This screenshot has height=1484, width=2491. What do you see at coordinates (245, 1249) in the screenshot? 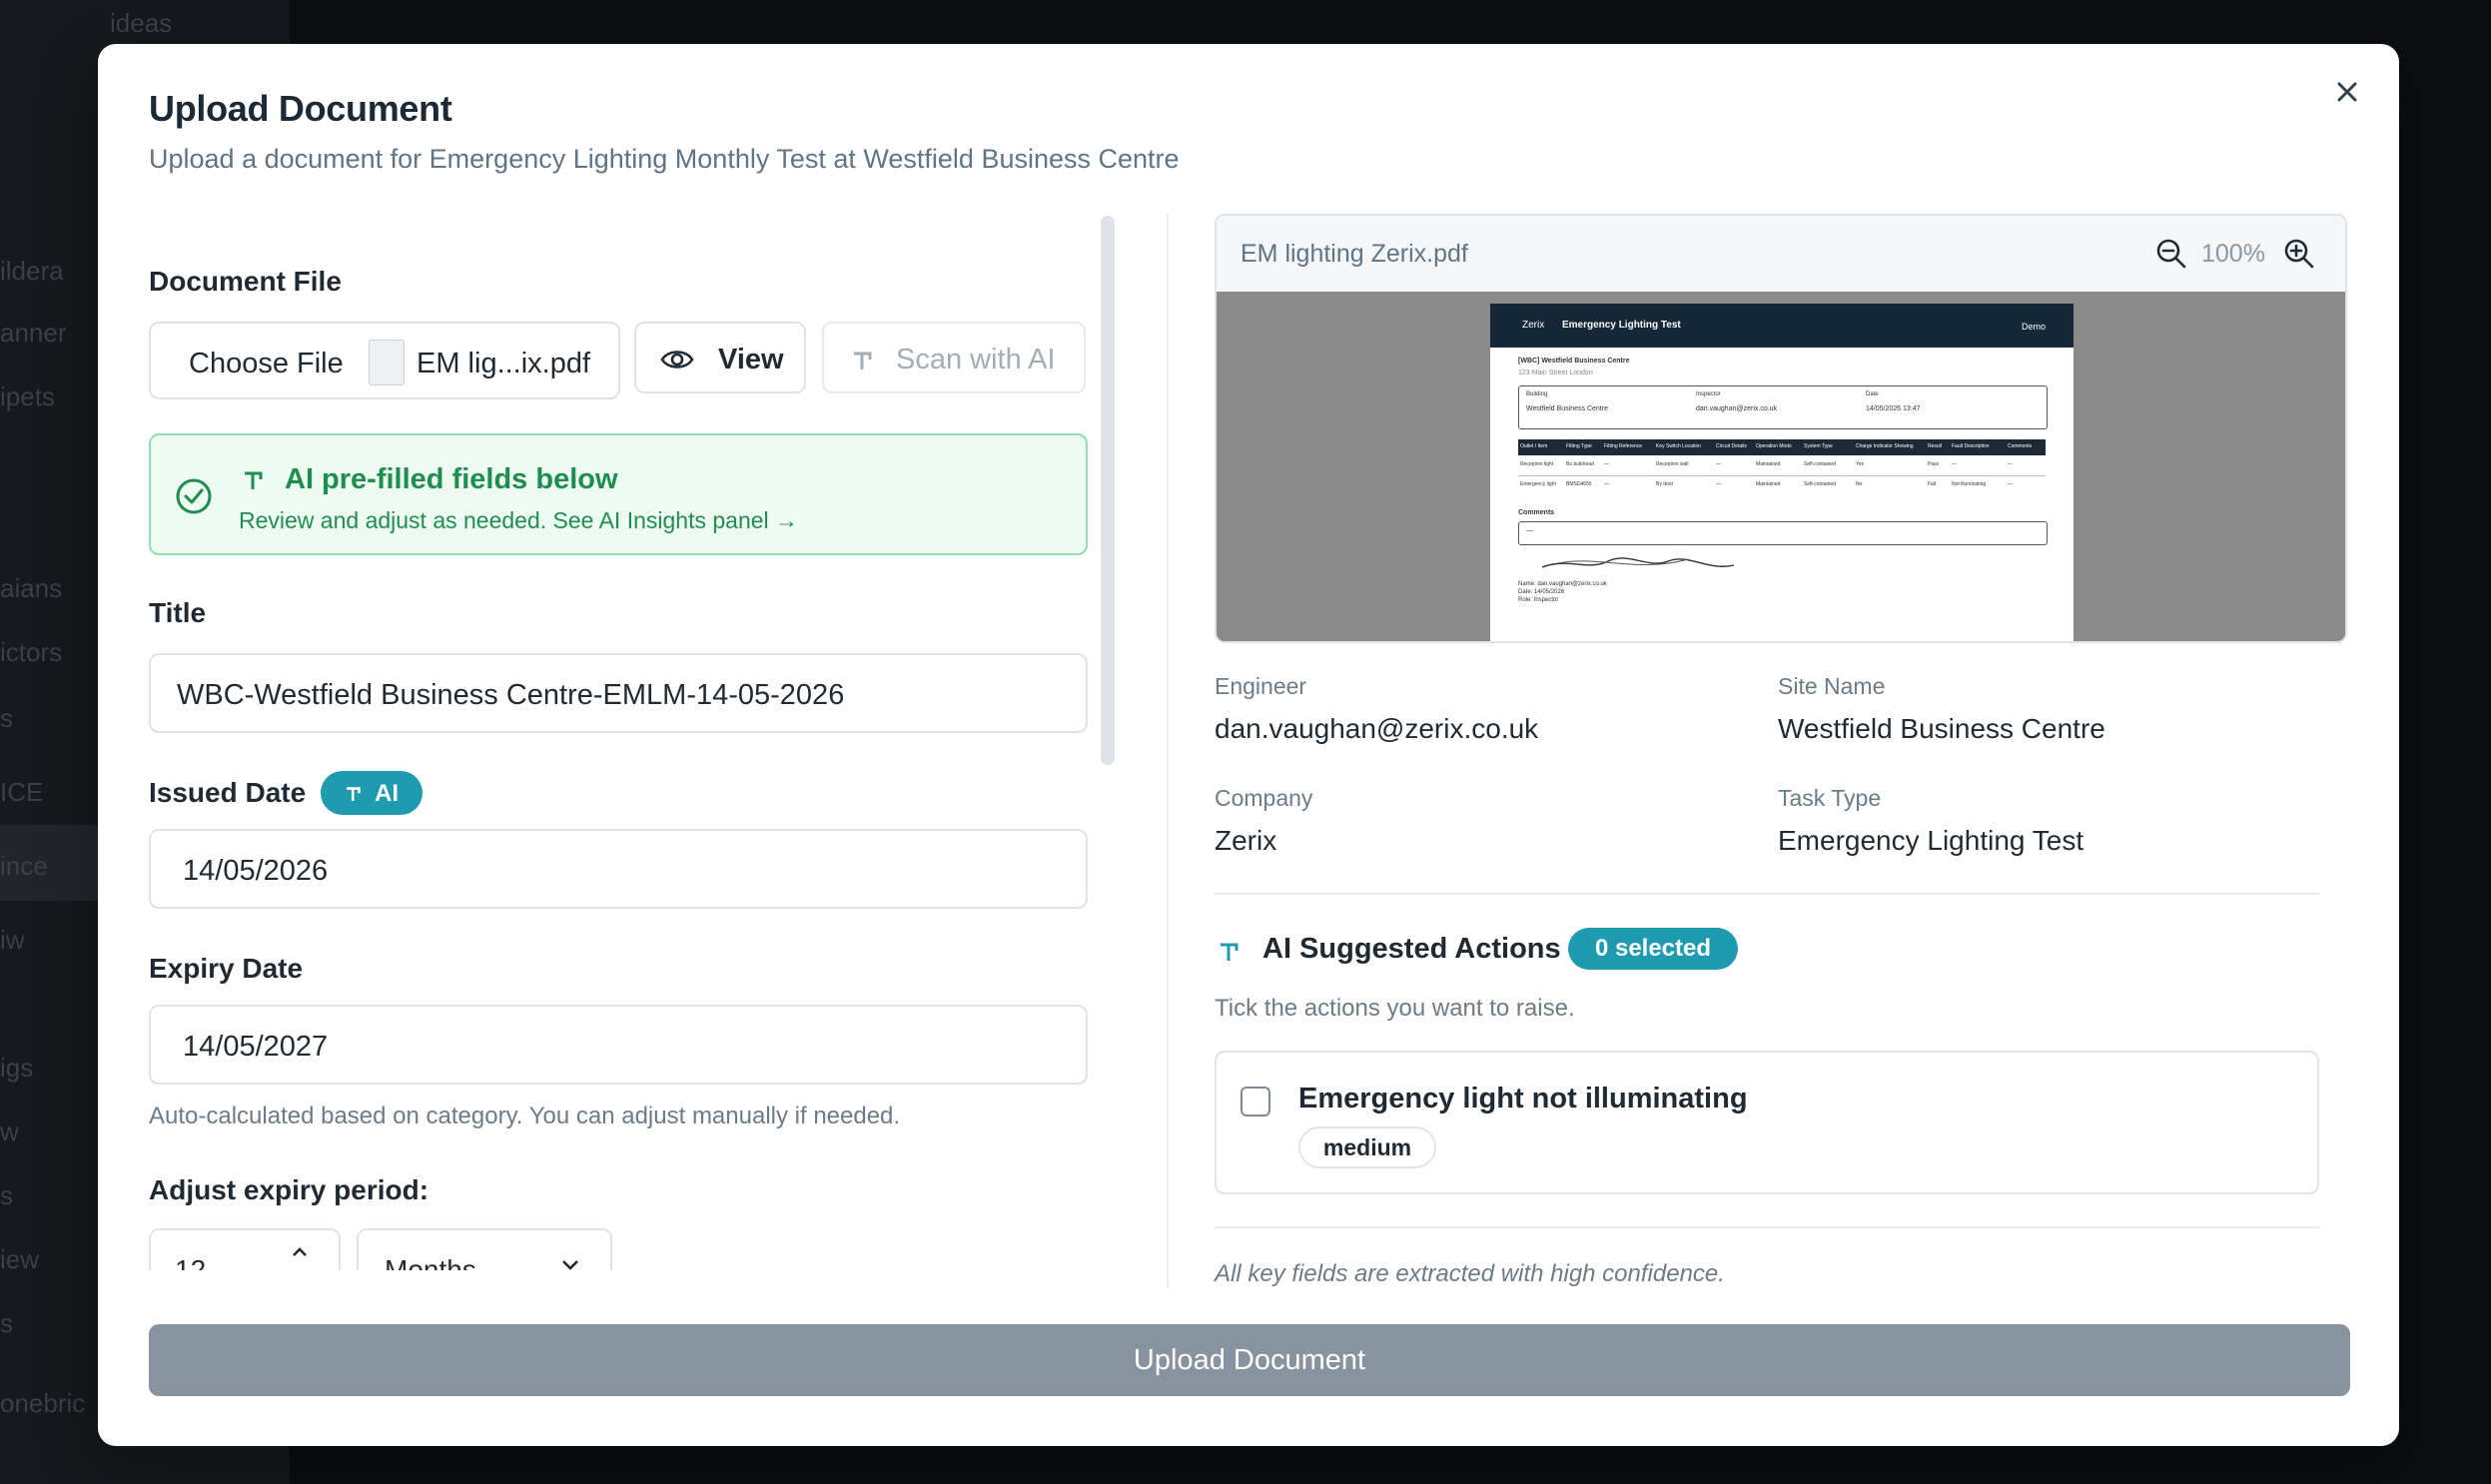
I see `expiry-period-number-input: 12` at bounding box center [245, 1249].